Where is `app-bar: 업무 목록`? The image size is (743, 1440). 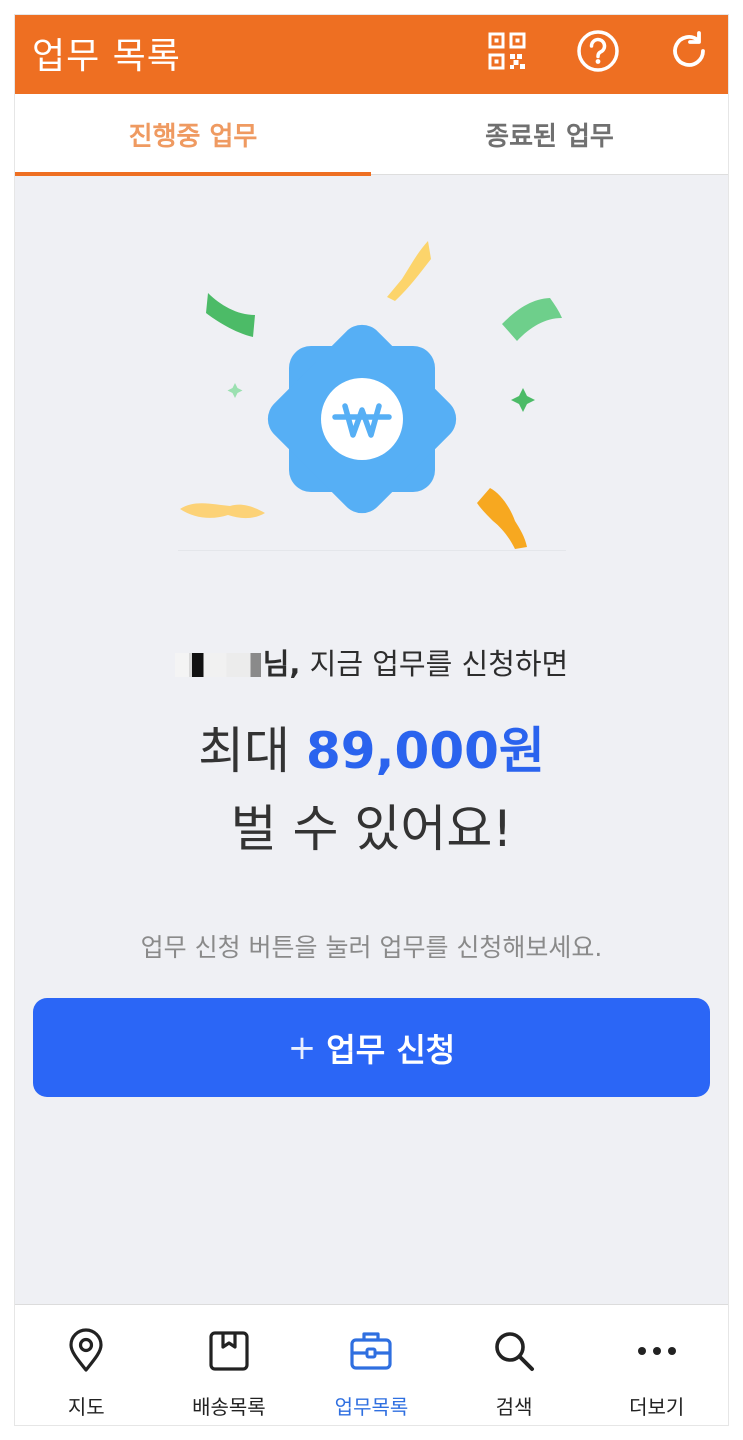 app-bar: 업무 목록 is located at coordinates (371, 54).